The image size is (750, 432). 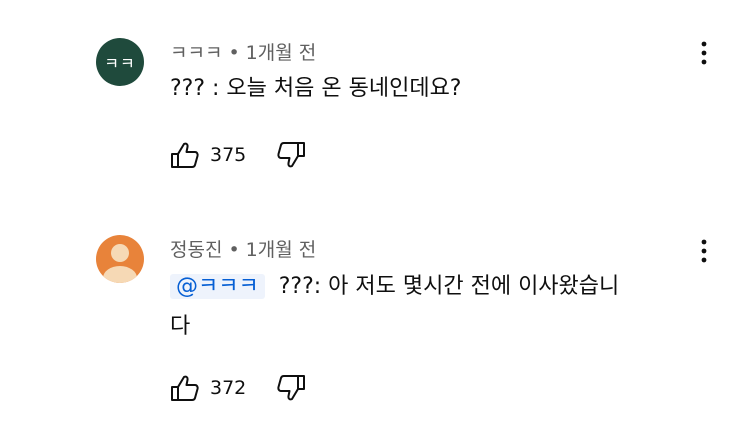 What do you see at coordinates (243, 51) in the screenshot?
I see `comment-meta: ㅋㅋㅋ • 1개월 전` at bounding box center [243, 51].